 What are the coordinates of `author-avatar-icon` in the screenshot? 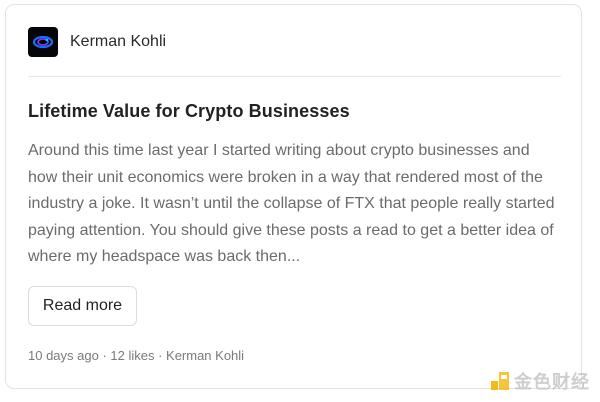 It's located at (43, 42).